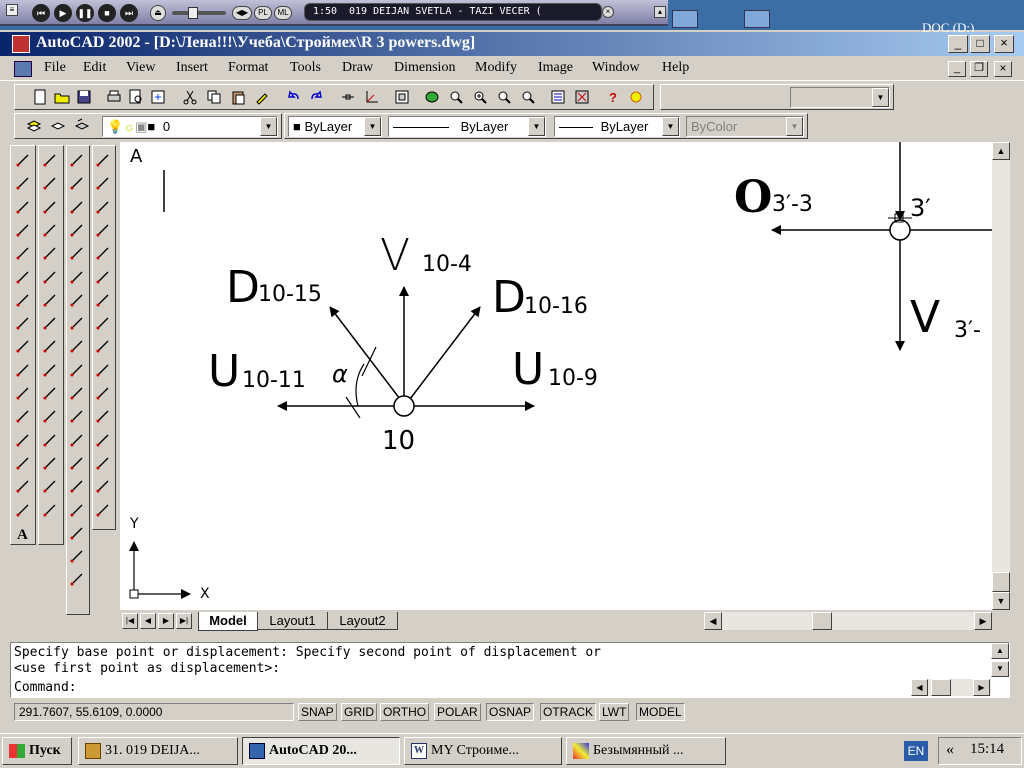 The width and height of the screenshot is (1024, 768). Describe the element at coordinates (480, 97) in the screenshot. I see `zoom-window-icon` at that location.